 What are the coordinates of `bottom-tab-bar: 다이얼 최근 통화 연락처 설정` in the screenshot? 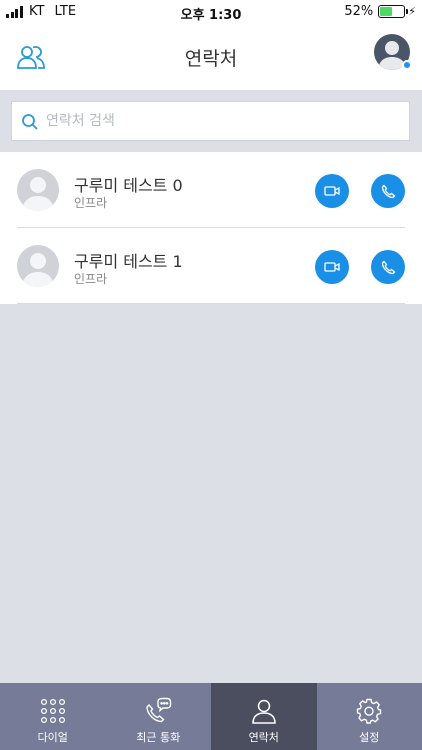 It's located at (211, 716).